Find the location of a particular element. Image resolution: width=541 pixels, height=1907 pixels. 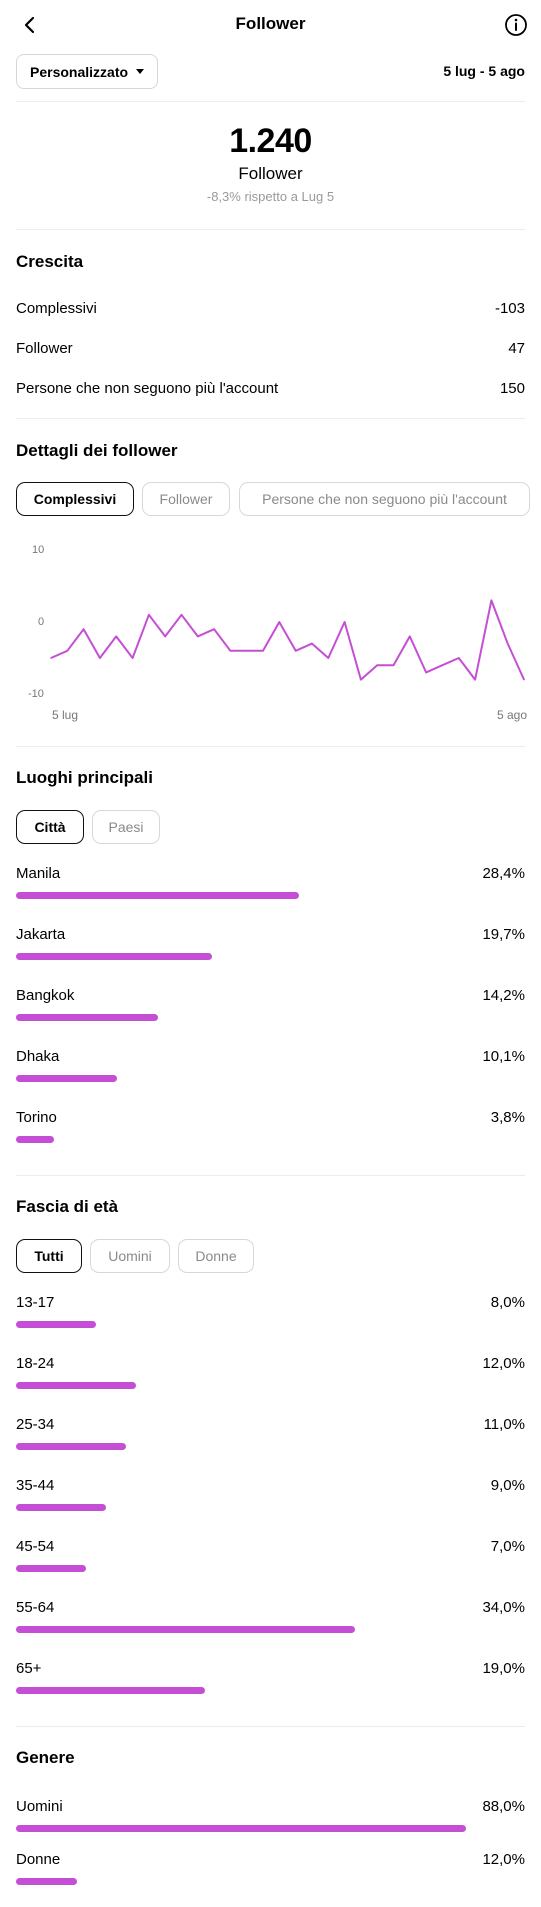

info-button is located at coordinates (516, 25).